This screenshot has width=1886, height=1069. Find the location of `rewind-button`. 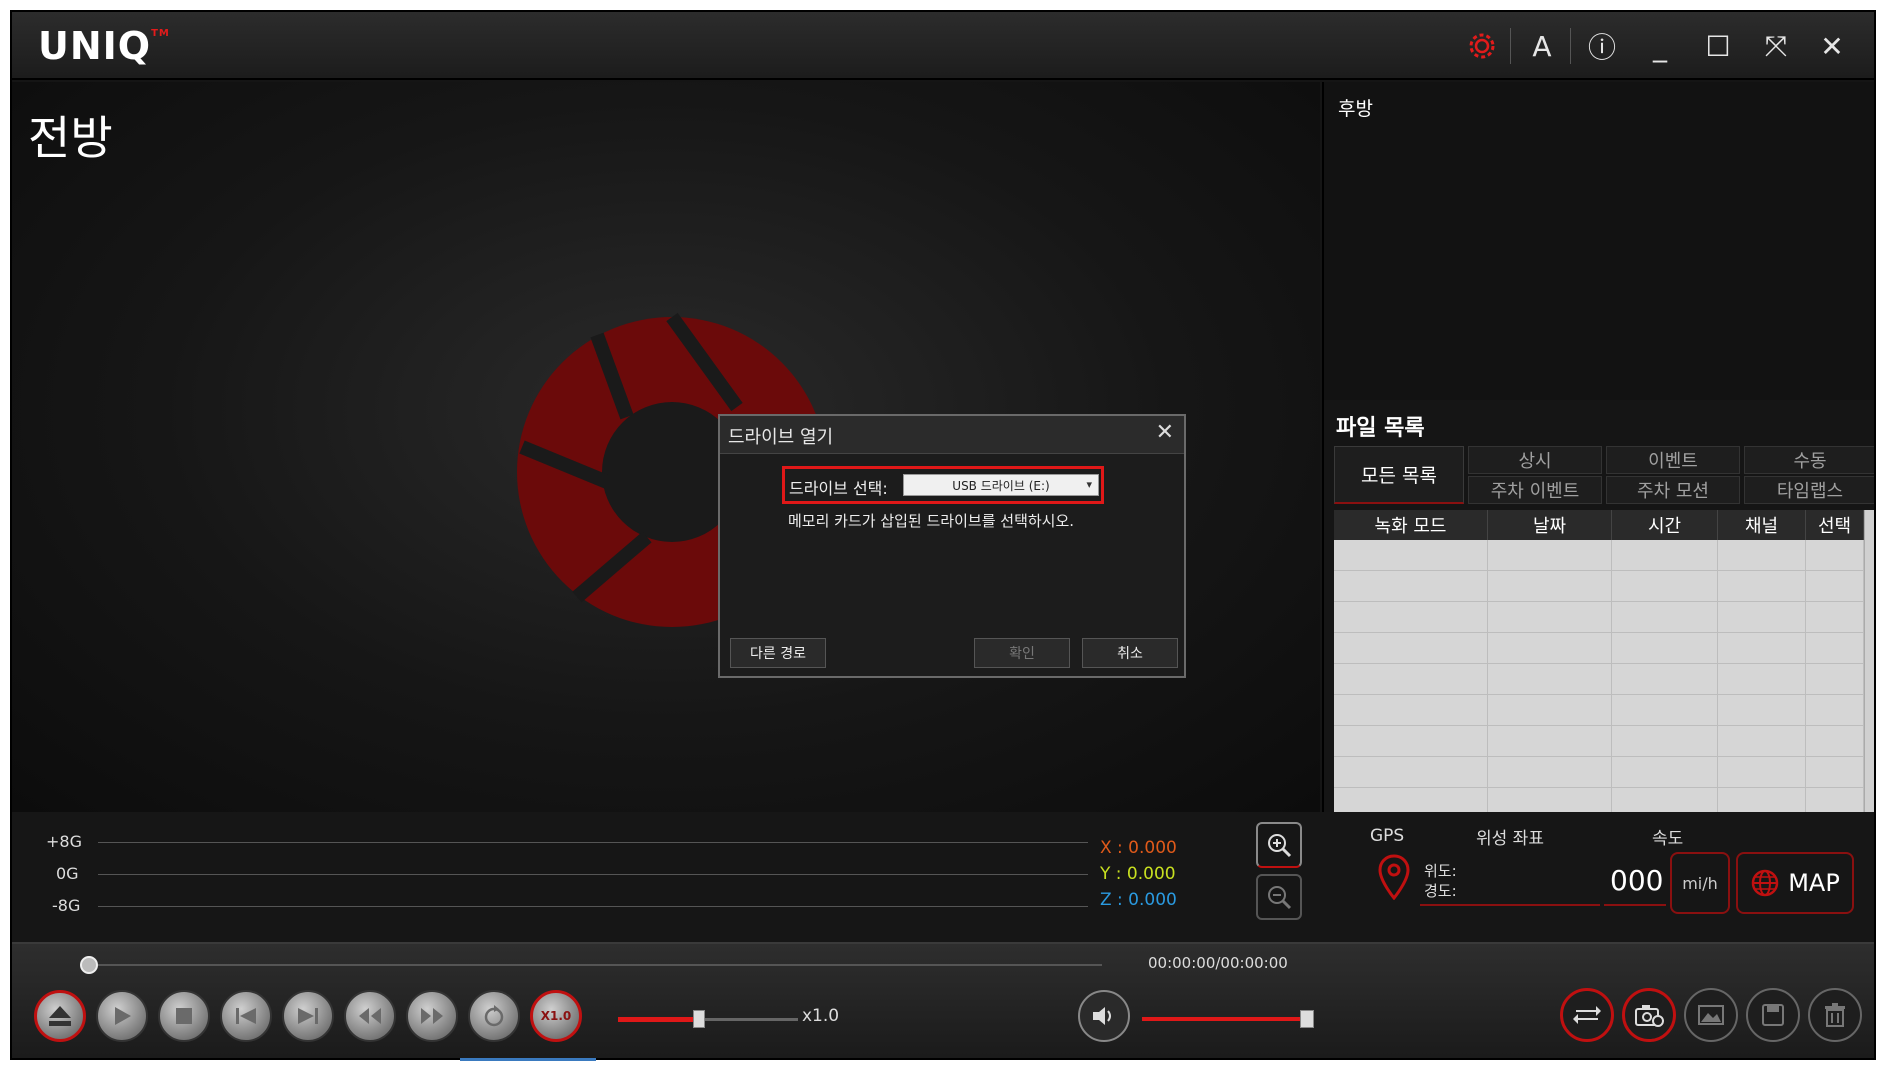

rewind-button is located at coordinates (370, 1016).